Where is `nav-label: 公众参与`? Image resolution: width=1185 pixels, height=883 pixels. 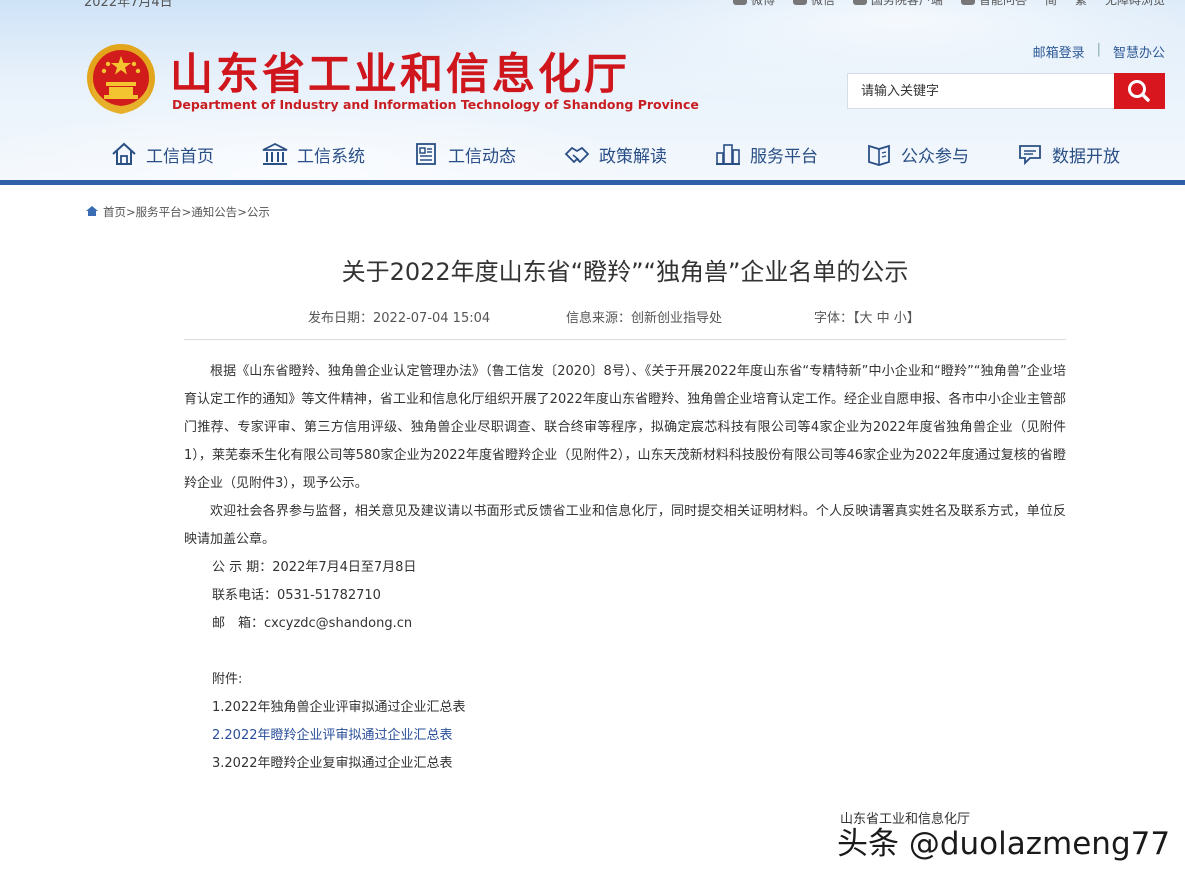 nav-label: 公众参与 is located at coordinates (935, 156).